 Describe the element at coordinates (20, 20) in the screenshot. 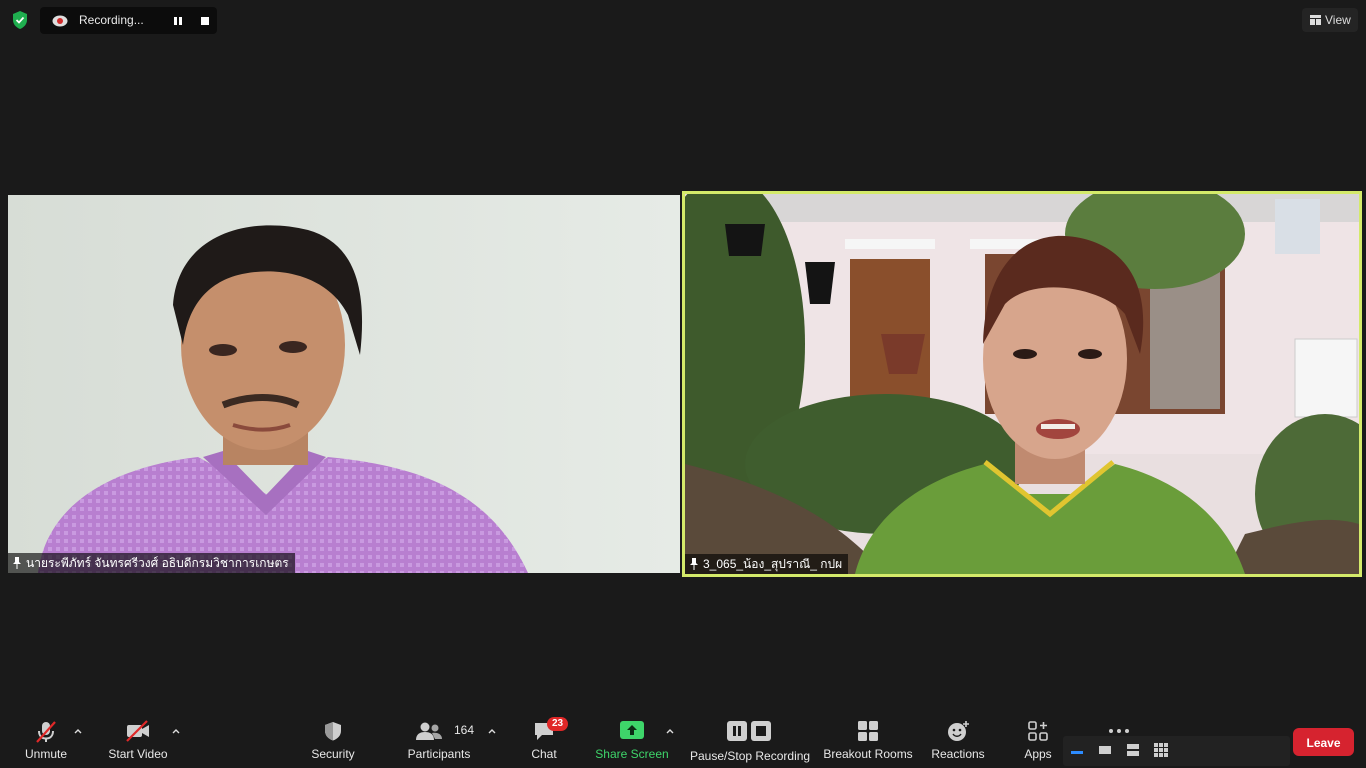

I see `encryption-shield-icon` at that location.